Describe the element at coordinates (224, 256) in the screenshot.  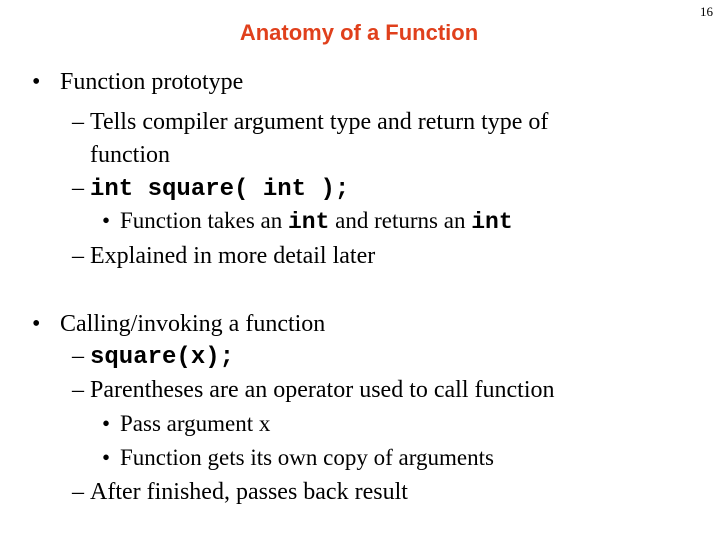
I see `subbullet-explained-later: – Explained in more detail later` at that location.